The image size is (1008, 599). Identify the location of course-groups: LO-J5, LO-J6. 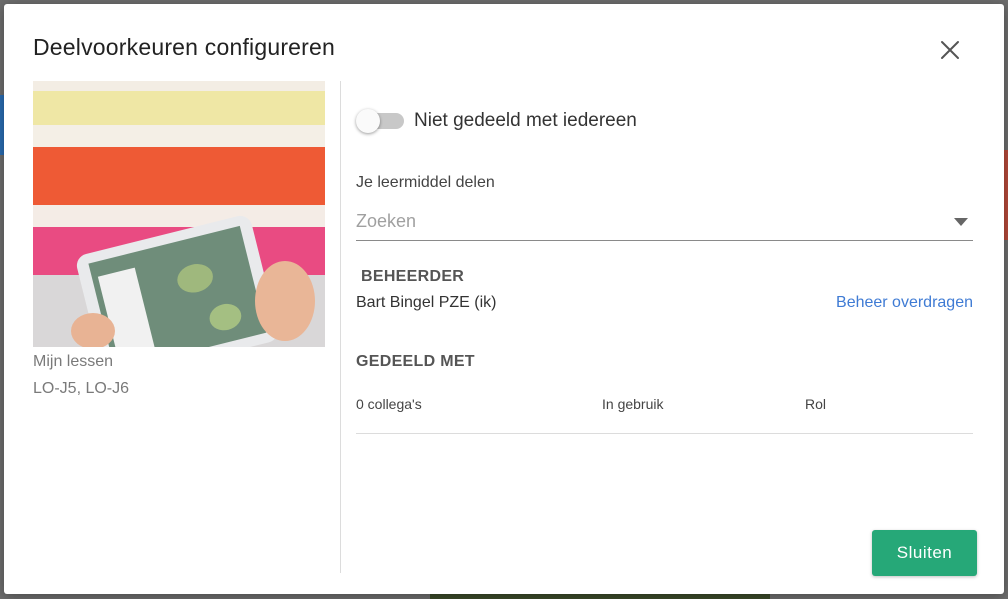
(81, 388).